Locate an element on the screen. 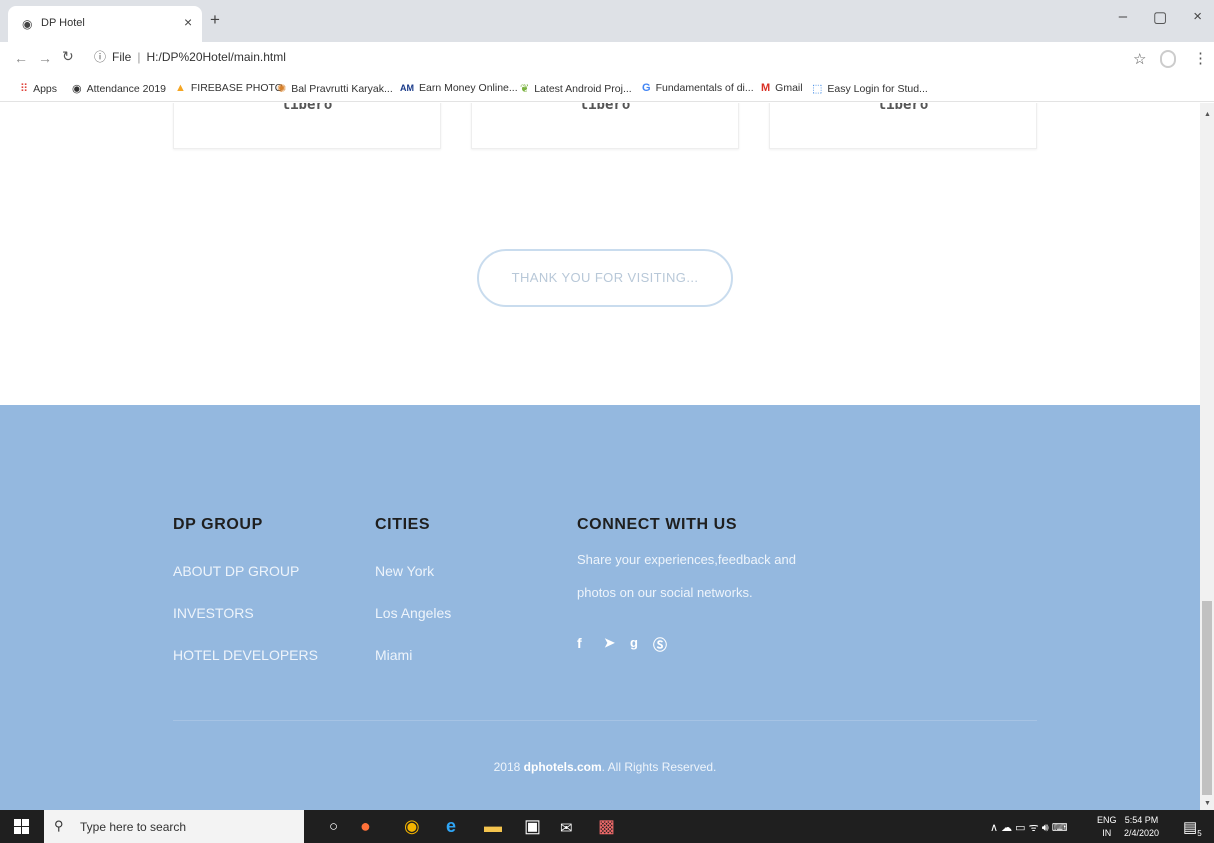 The width and height of the screenshot is (1214, 843). page-scrollbar: ▲ ▼ is located at coordinates (1207, 456).